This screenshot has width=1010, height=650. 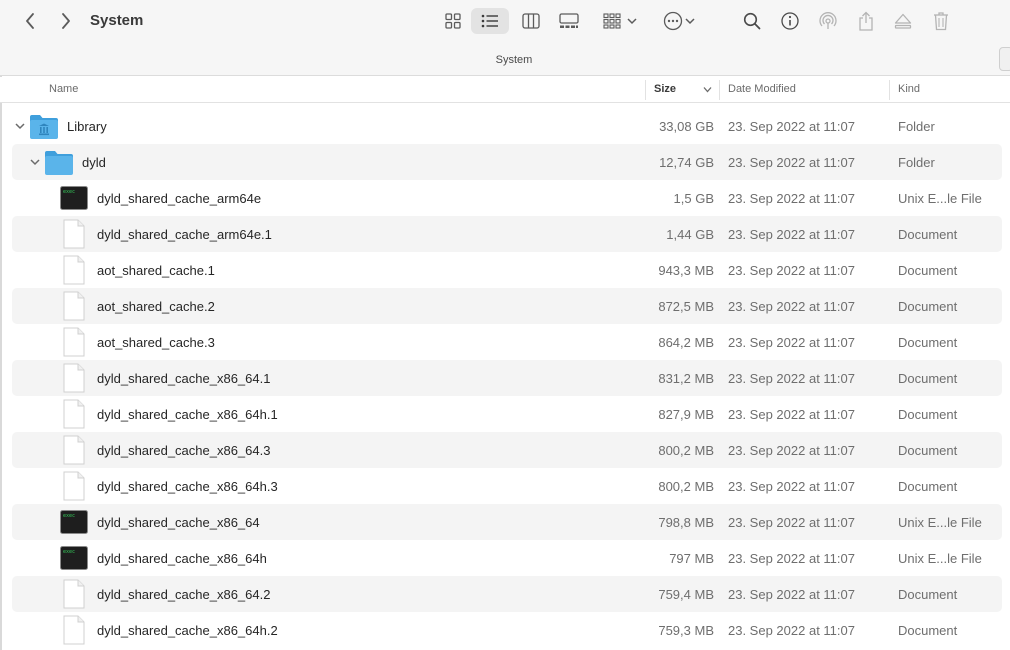 I want to click on forward-button, so click(x=66, y=21).